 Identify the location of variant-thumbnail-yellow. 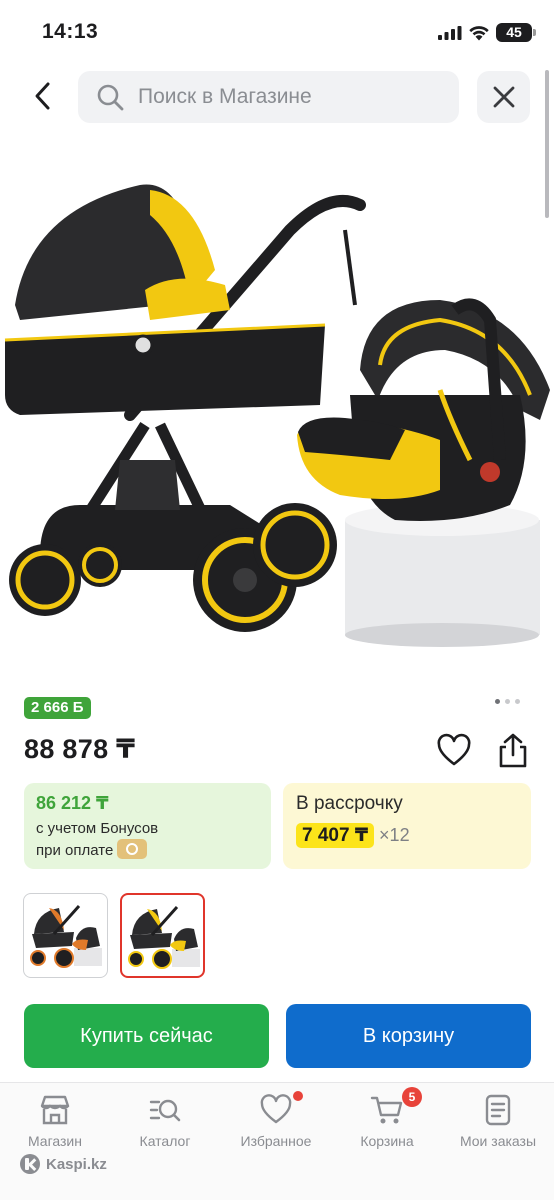
(162, 935).